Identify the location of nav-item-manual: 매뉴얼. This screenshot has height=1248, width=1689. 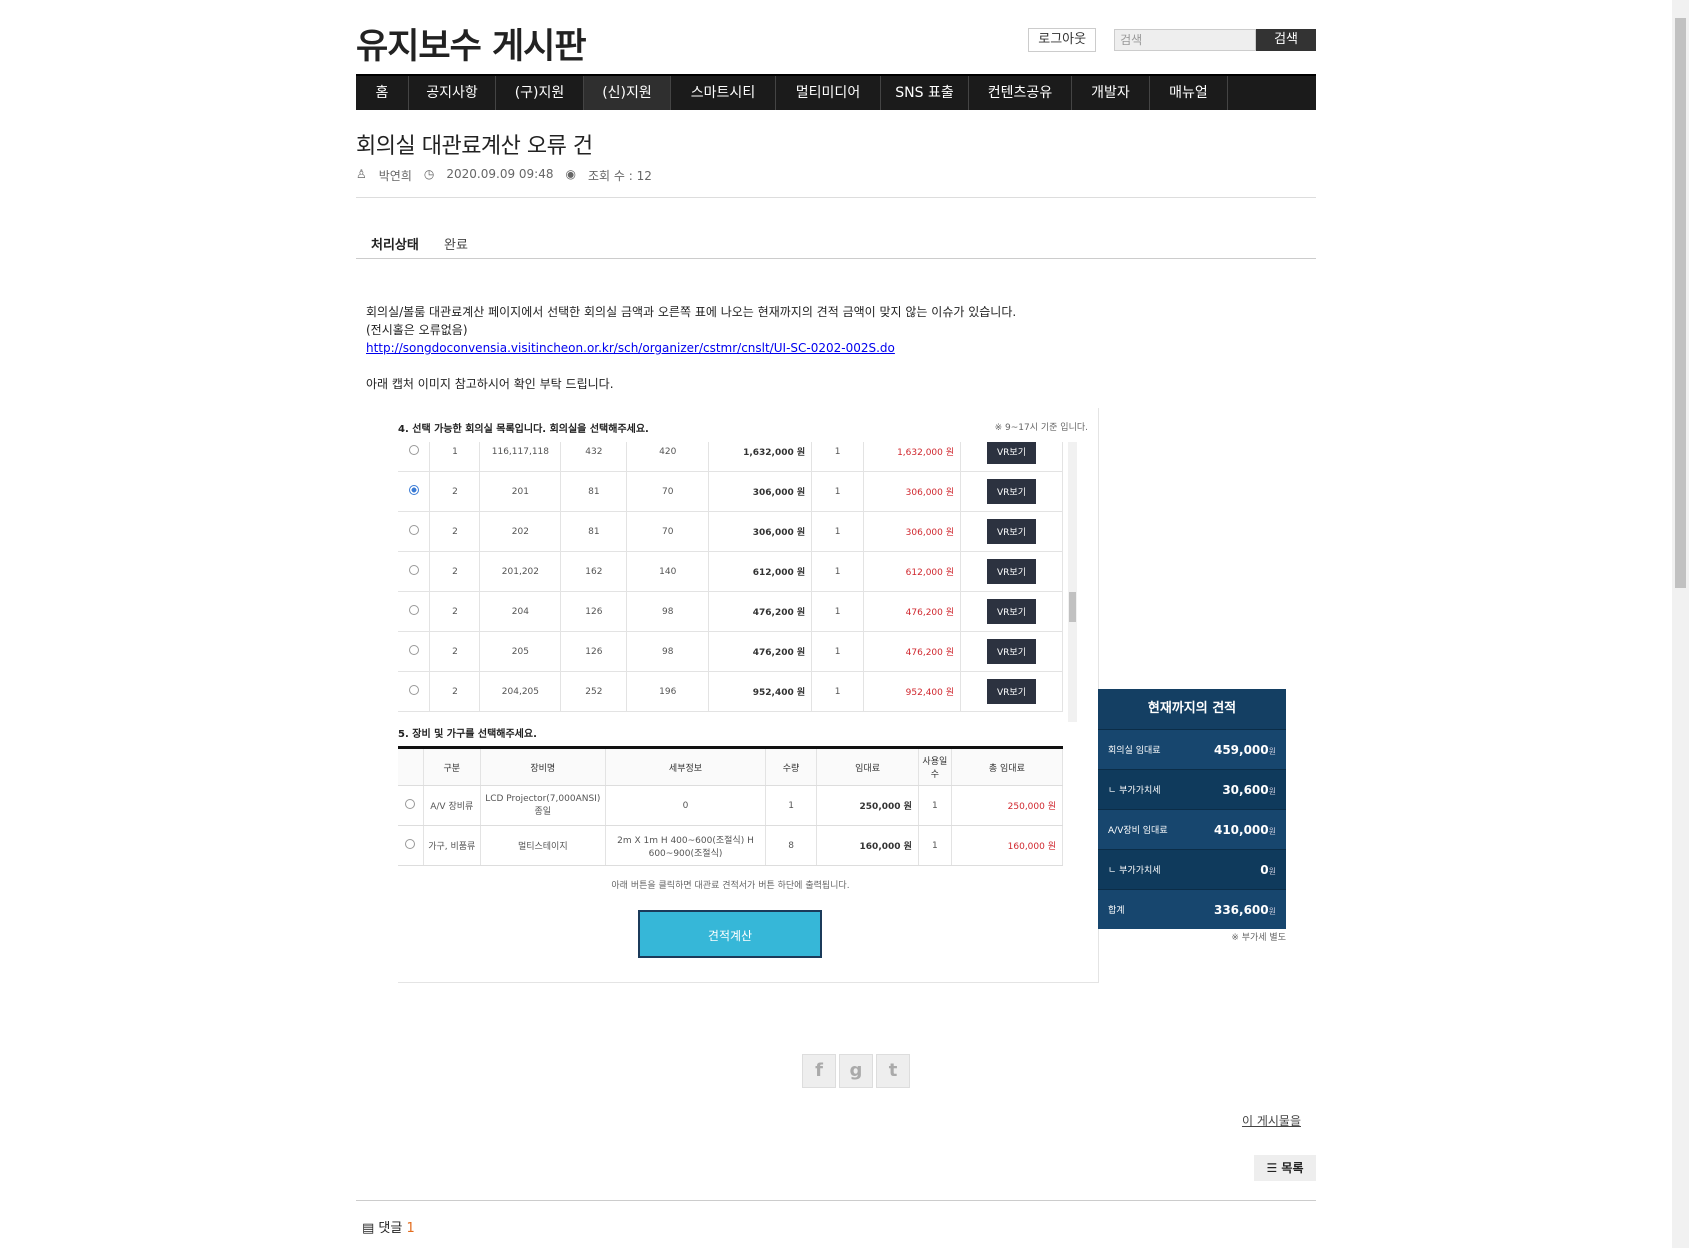
(1189, 93).